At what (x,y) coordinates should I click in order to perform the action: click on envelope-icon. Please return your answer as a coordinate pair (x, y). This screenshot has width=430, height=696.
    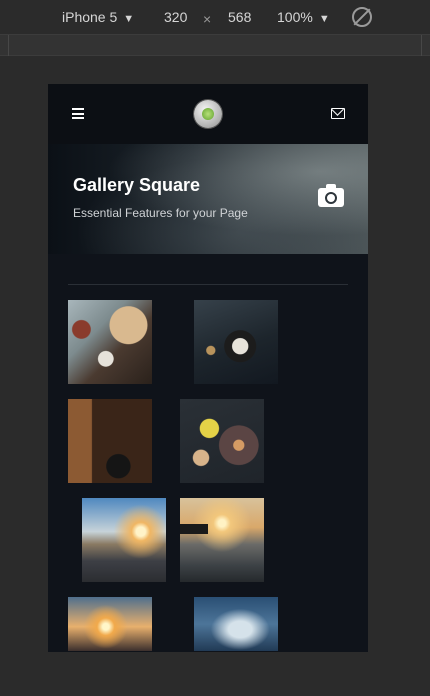
    Looking at the image, I should click on (338, 113).